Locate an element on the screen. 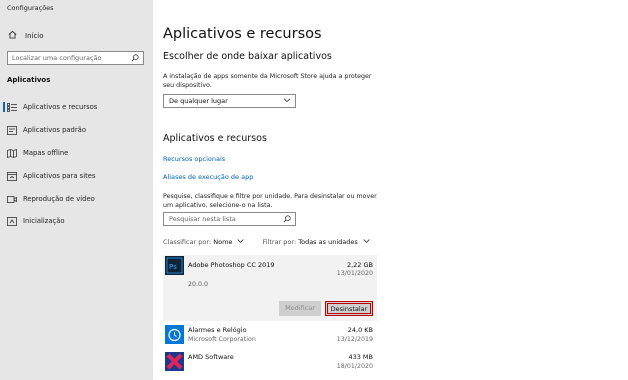 The image size is (628, 380). settings-search-input: Localizar uma configuração is located at coordinates (75, 58).